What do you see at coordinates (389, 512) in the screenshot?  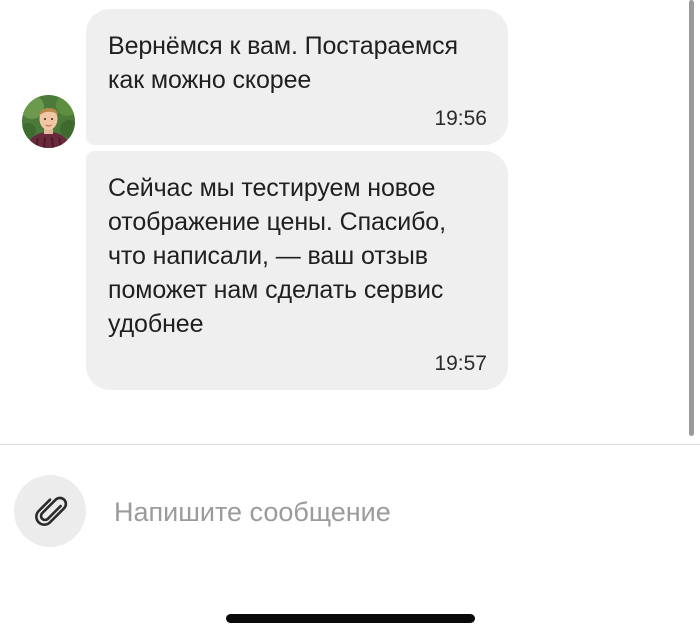 I see `message-input` at bounding box center [389, 512].